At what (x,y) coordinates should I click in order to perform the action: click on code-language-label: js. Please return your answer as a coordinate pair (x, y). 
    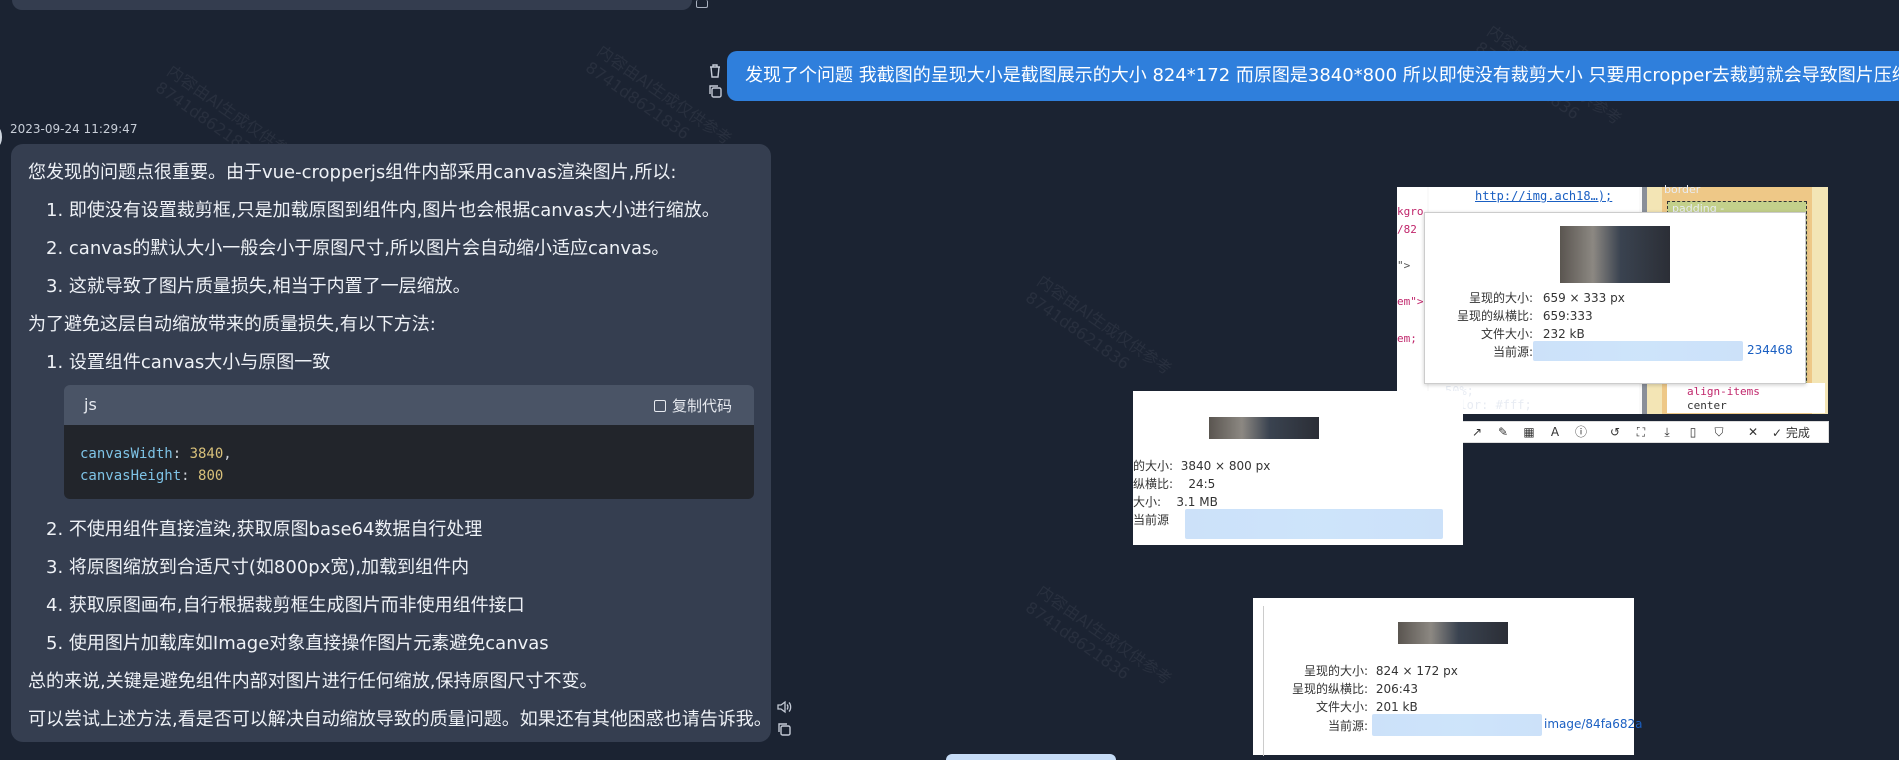
    Looking at the image, I should click on (90, 404).